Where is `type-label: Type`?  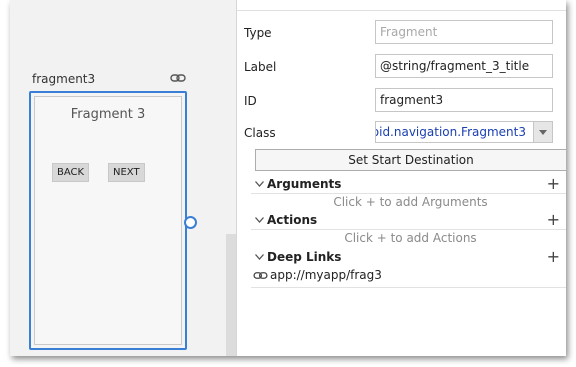 type-label: Type is located at coordinates (258, 33).